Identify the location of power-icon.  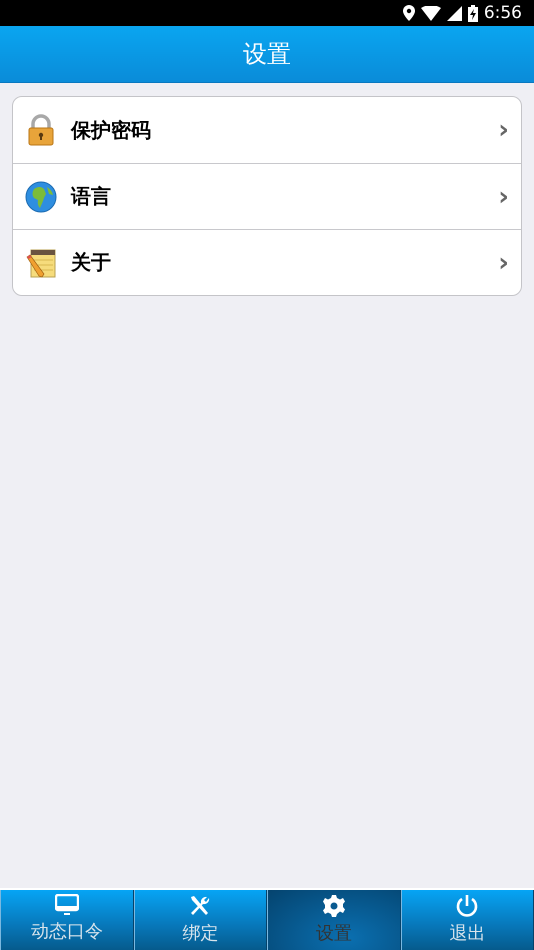
(467, 906).